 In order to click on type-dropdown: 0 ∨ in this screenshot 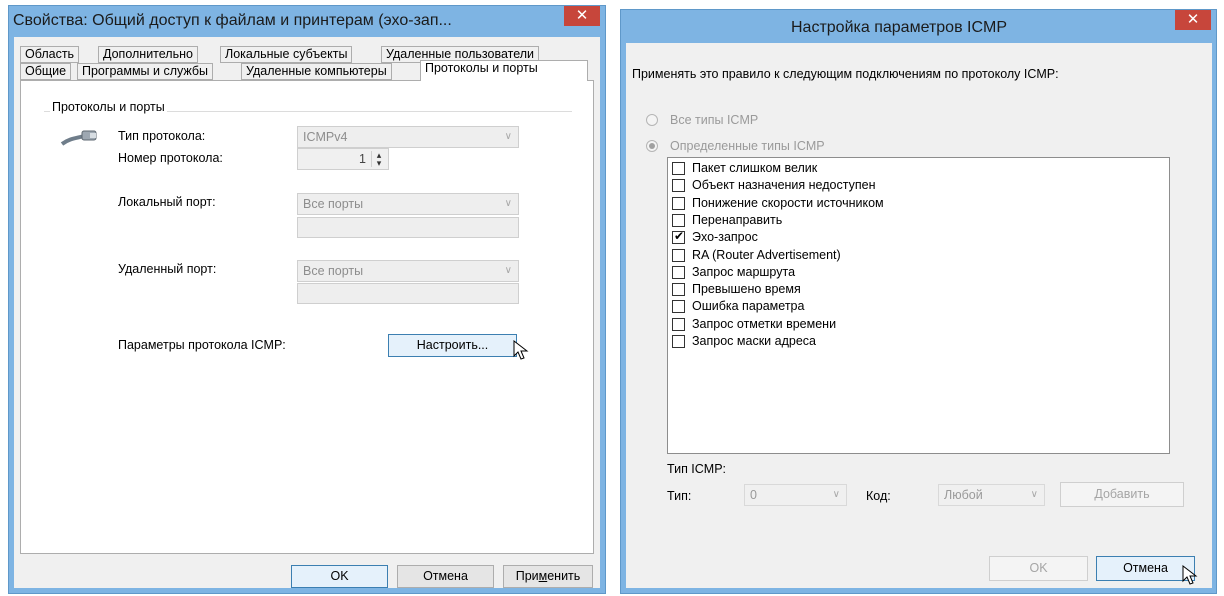, I will do `click(795, 495)`.